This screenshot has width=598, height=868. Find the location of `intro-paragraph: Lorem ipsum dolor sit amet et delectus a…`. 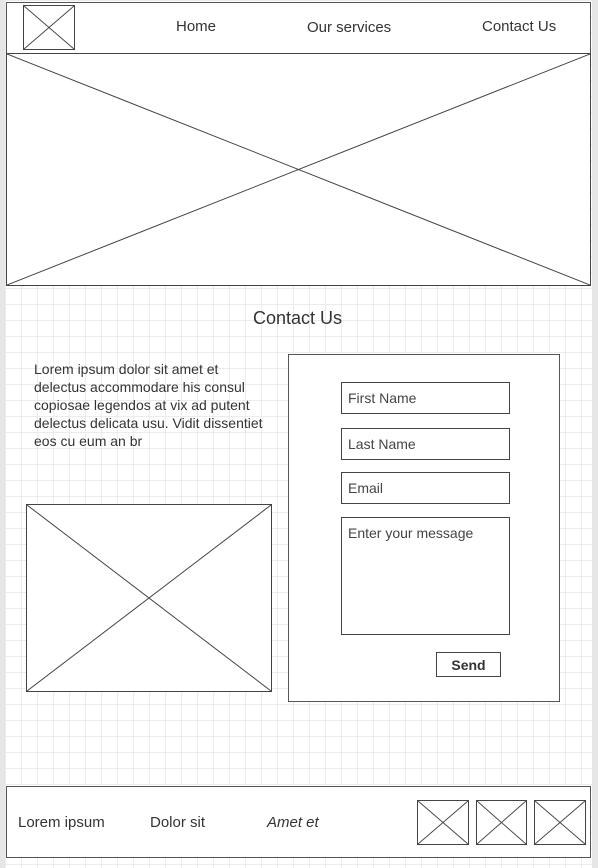

intro-paragraph: Lorem ipsum dolor sit amet et delectus a… is located at coordinates (148, 405).